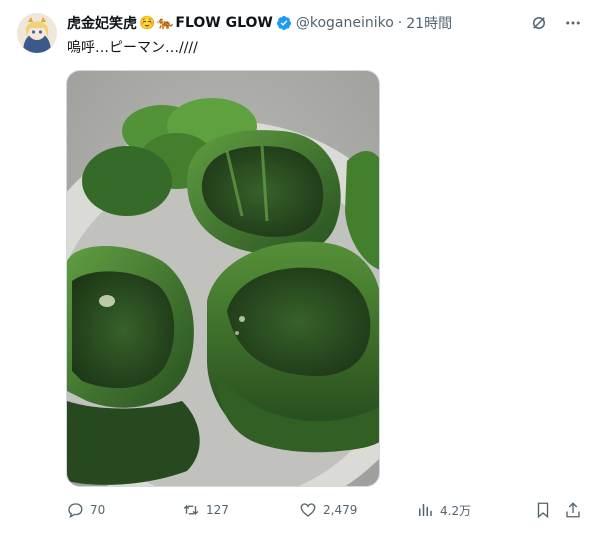 The image size is (600, 533). Describe the element at coordinates (85, 510) in the screenshot. I see `reply-action: 70` at that location.